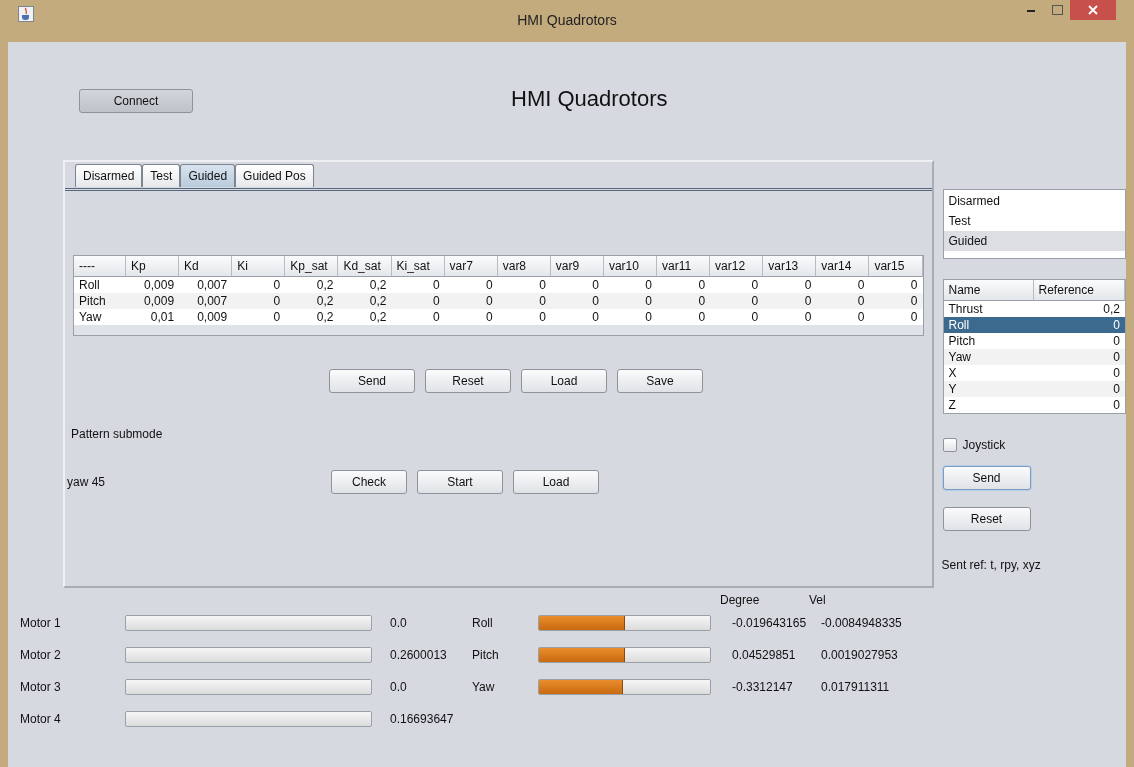 This screenshot has width=1134, height=767. What do you see at coordinates (862, 623) in the screenshot?
I see `vel-value: -0.0084948335` at bounding box center [862, 623].